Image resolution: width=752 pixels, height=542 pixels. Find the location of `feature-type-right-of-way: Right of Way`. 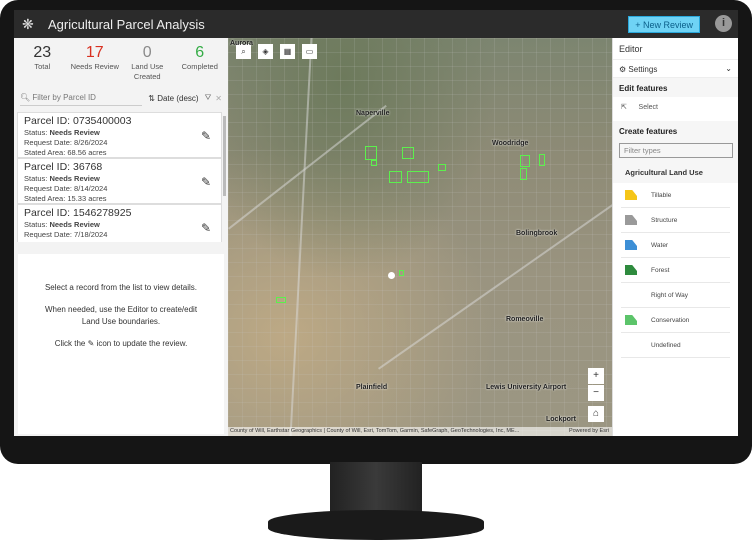

feature-type-right-of-way: Right of Way is located at coordinates (675, 295).